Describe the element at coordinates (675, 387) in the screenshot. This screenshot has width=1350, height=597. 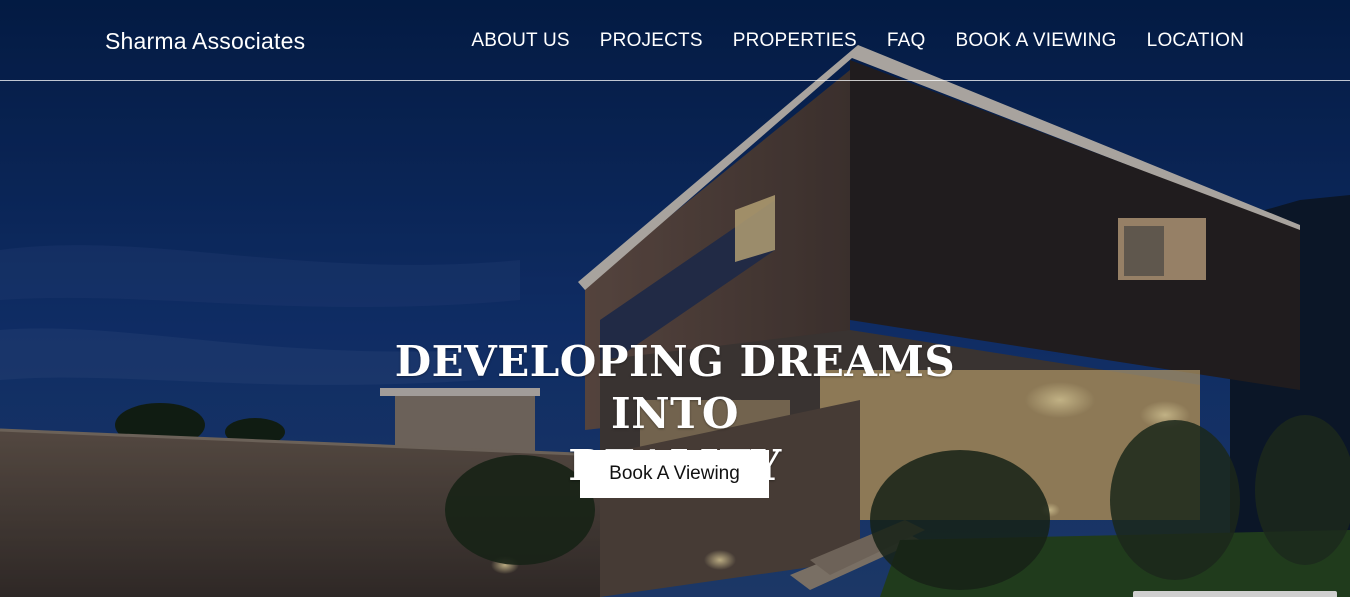
I see `hero-headline-line-1: DEVELOPING DREAMS INTO` at that location.